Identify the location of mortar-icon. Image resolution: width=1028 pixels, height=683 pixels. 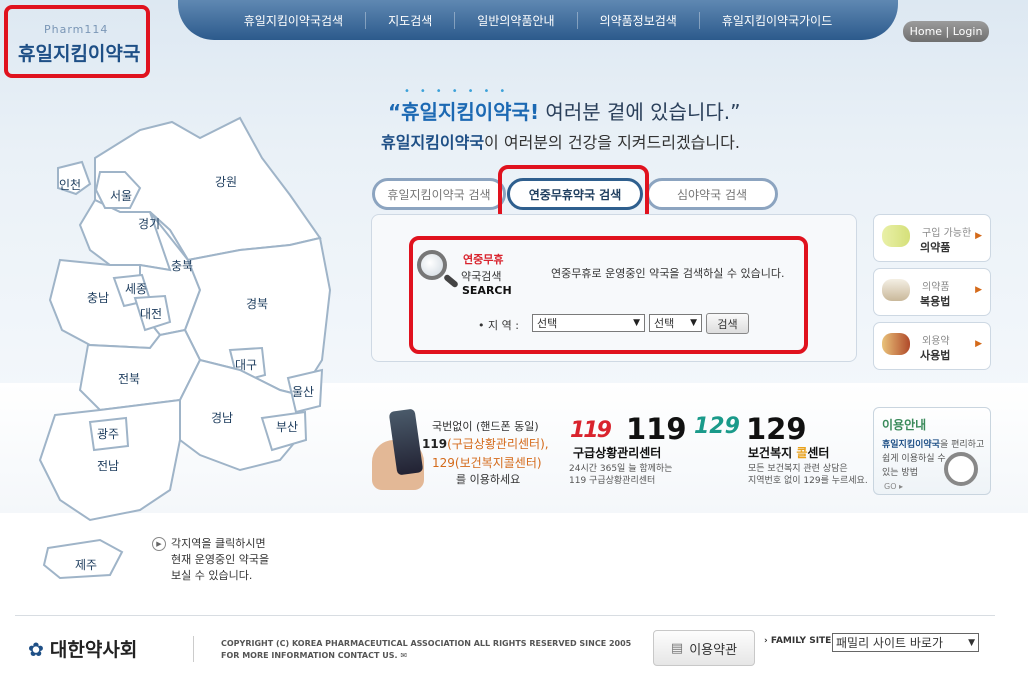
(896, 290).